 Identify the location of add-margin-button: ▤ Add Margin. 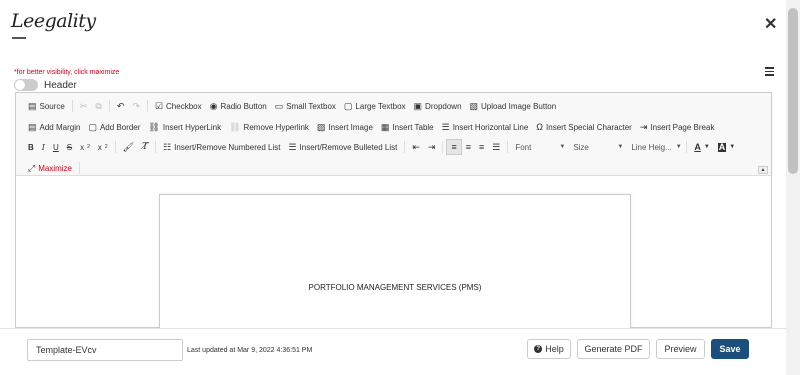
(54, 127).